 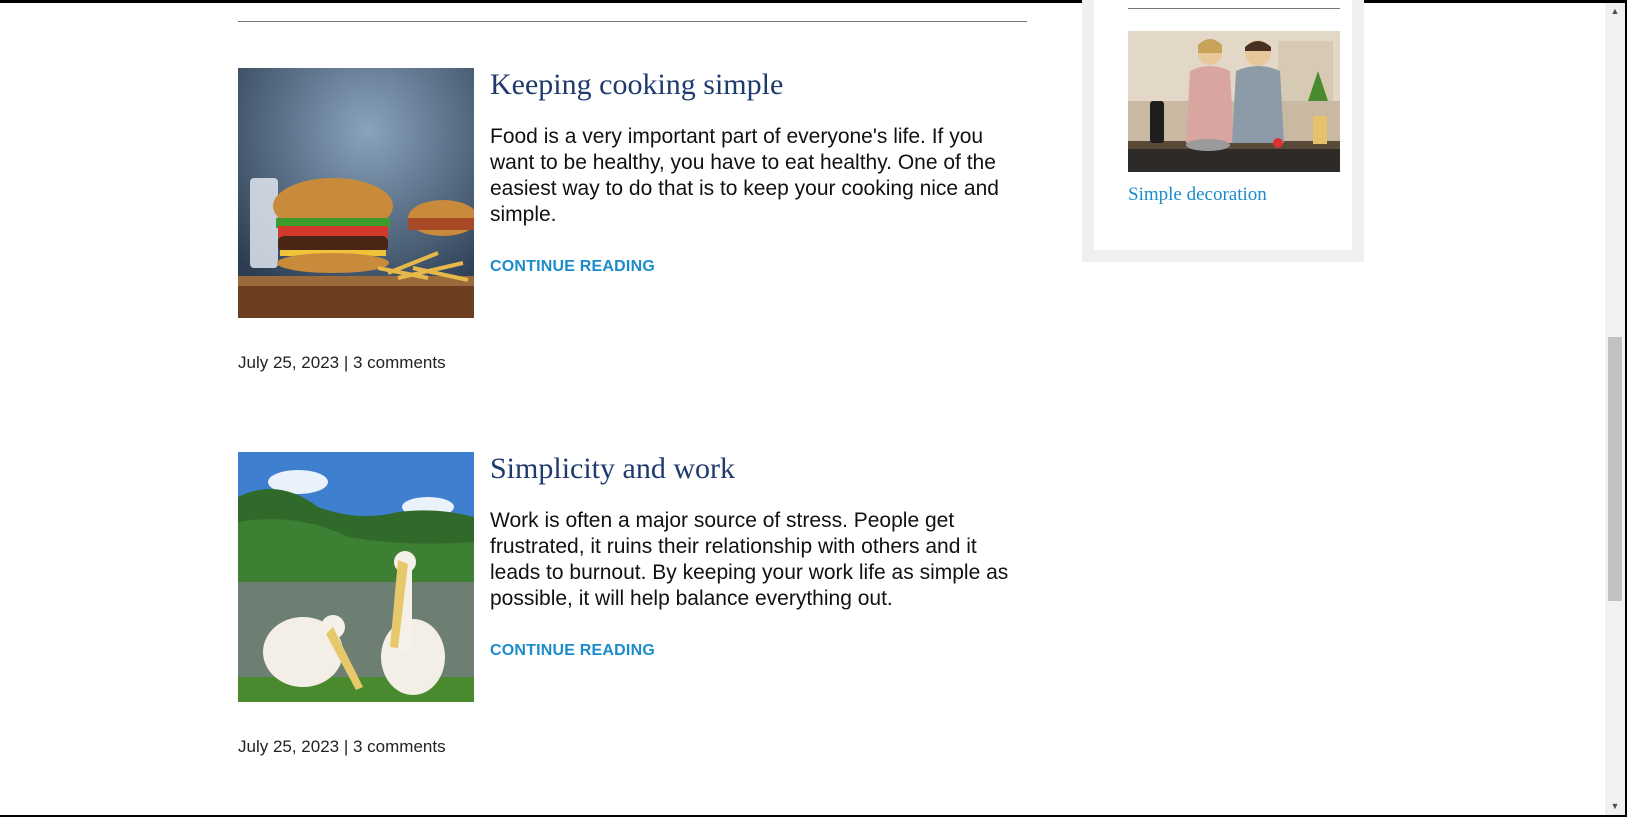 What do you see at coordinates (1197, 195) in the screenshot?
I see `sidebar-link-simple-decoration: Simple decoration` at bounding box center [1197, 195].